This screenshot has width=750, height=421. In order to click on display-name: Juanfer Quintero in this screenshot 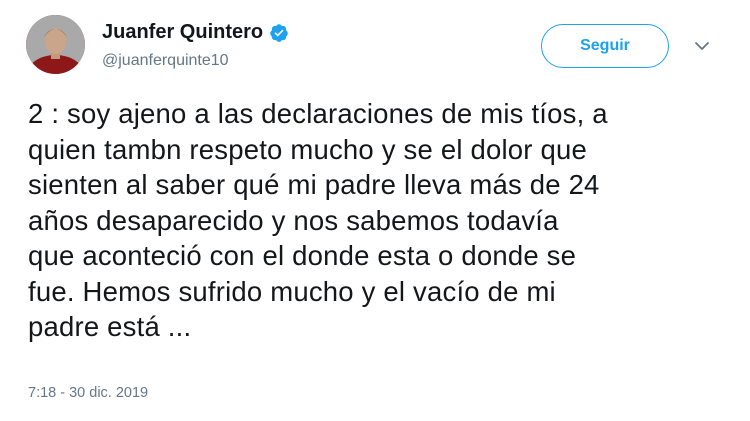, I will do `click(182, 32)`.